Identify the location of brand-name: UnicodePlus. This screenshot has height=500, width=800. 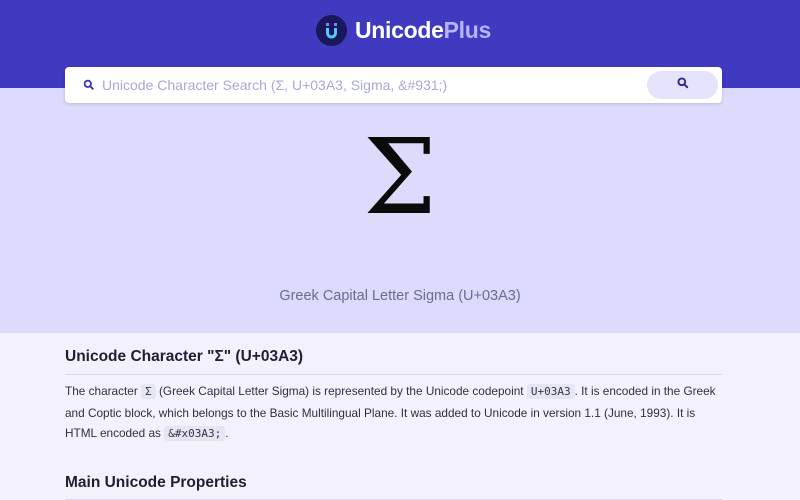
(423, 30).